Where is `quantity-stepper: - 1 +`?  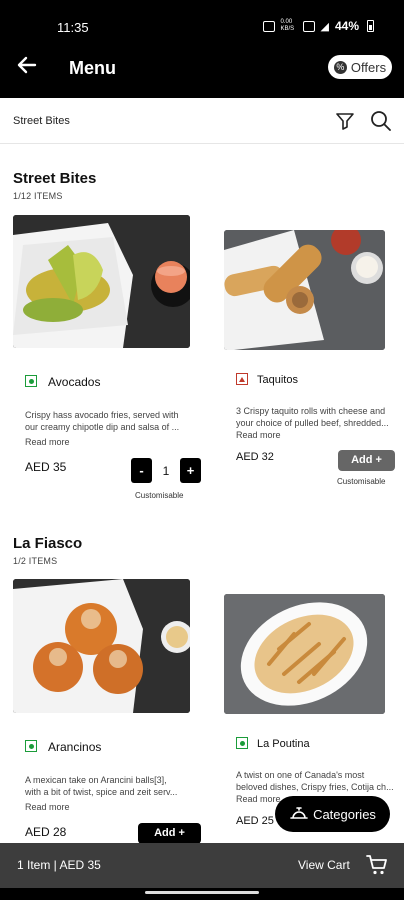
quantity-stepper: - 1 + is located at coordinates (166, 470).